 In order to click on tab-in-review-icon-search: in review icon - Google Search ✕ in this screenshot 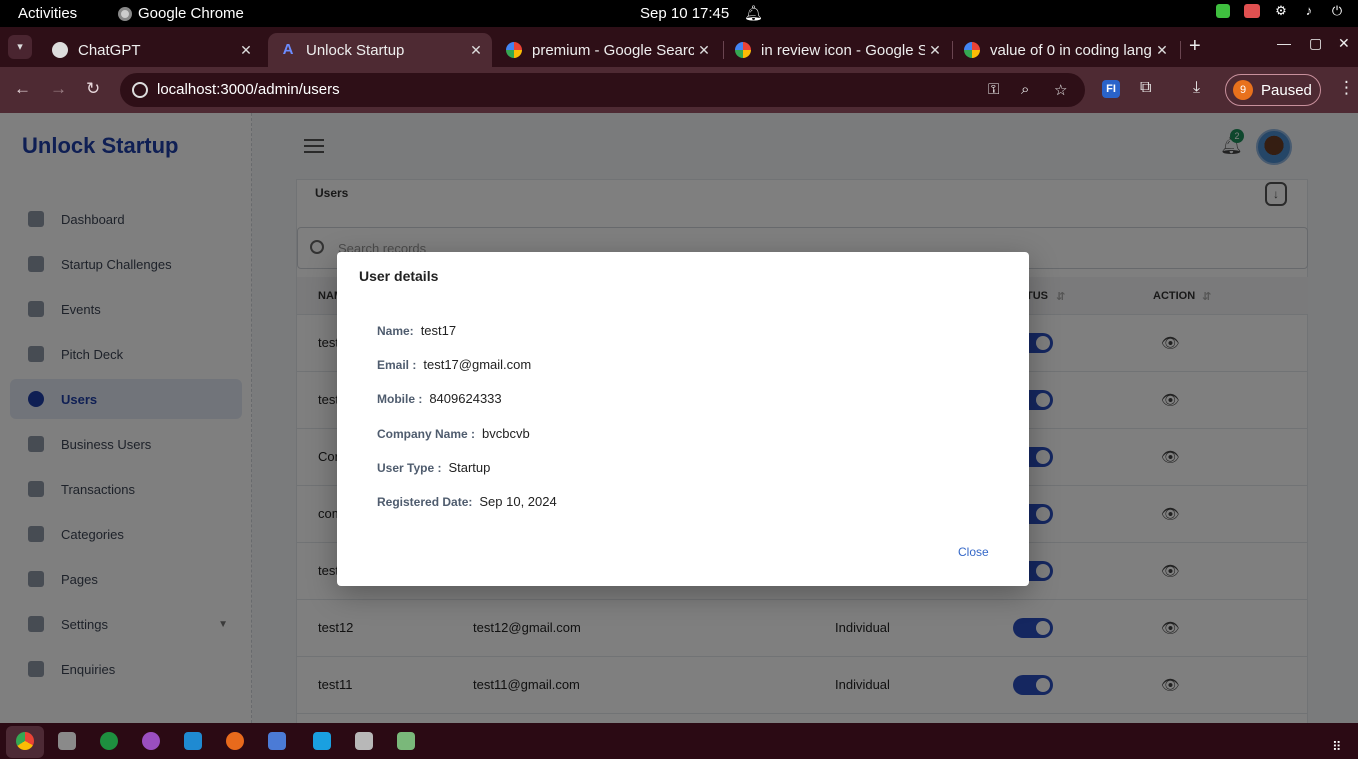, I will do `click(837, 50)`.